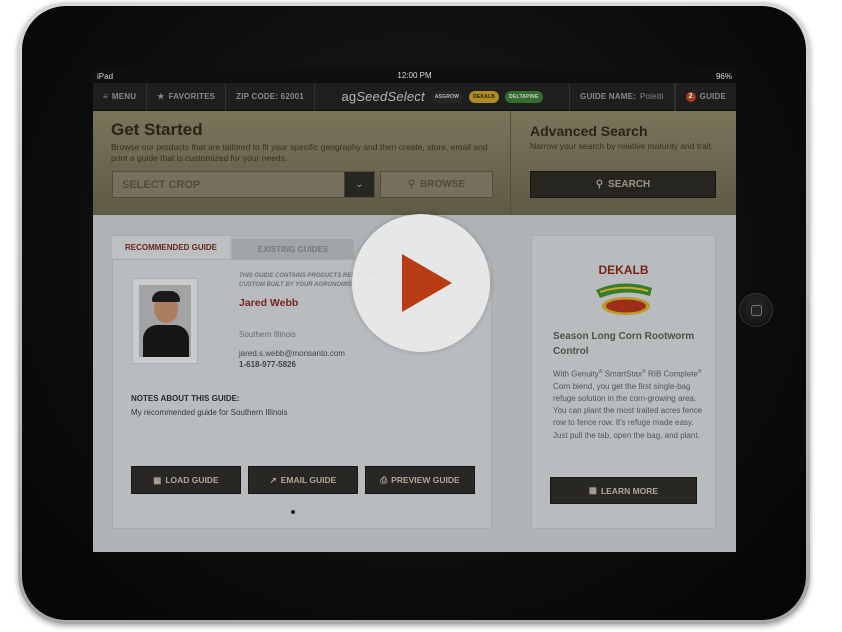  What do you see at coordinates (161, 184) in the screenshot?
I see `select-crop-label: SELECT CROP` at bounding box center [161, 184].